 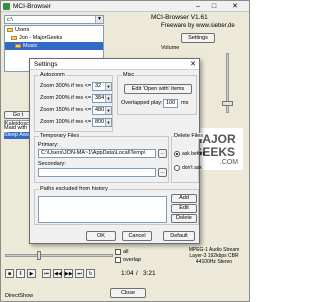 What do you see at coordinates (57, 273) in the screenshot?
I see `rewind-button: ◀◀` at bounding box center [57, 273].